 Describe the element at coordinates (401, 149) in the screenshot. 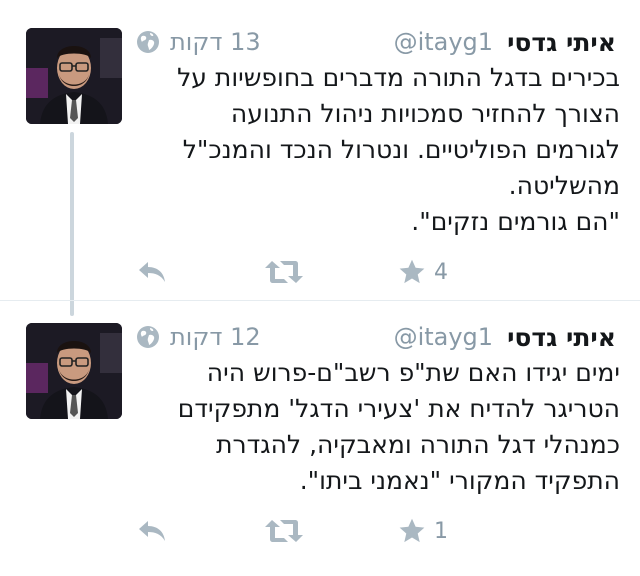

I see `tweet-text-line: לגורמים הפוליטיים. ונטרול הנכד והמנכ"ל` at that location.